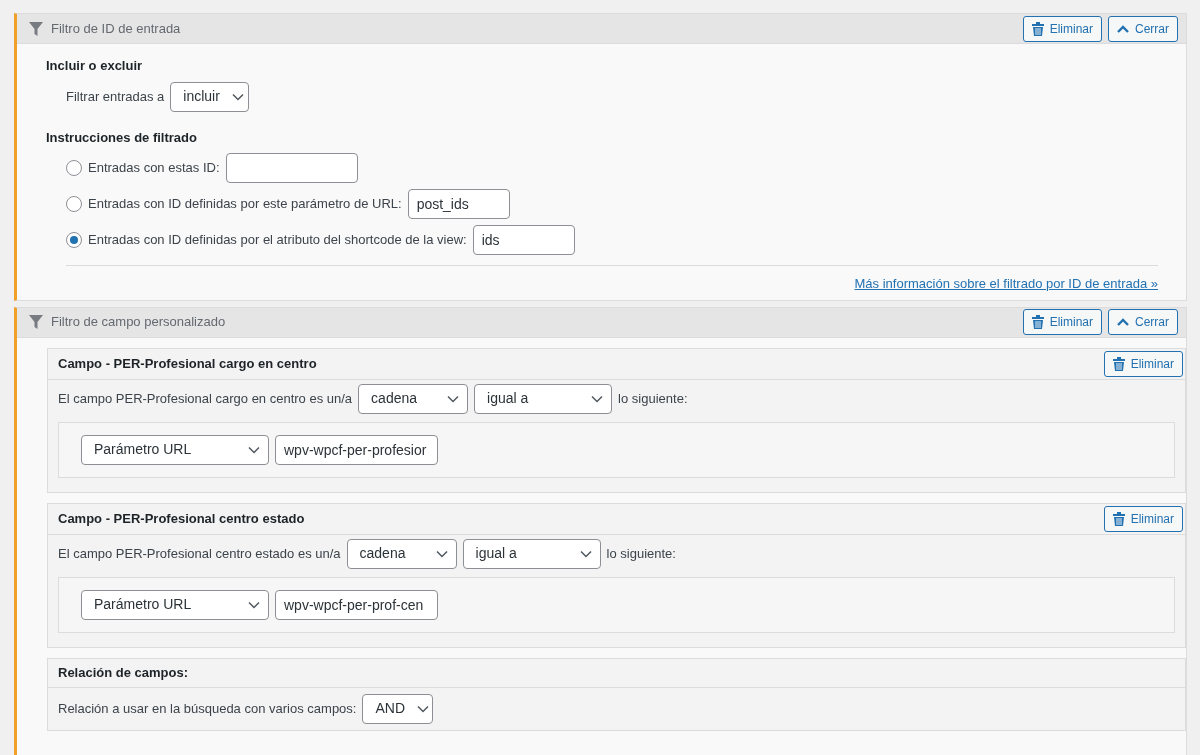 This screenshot has width=1200, height=755. What do you see at coordinates (277, 240) in the screenshot?
I see `radio-label: Entradas con ID definidas por el atributo del shortcode de la view:` at bounding box center [277, 240].